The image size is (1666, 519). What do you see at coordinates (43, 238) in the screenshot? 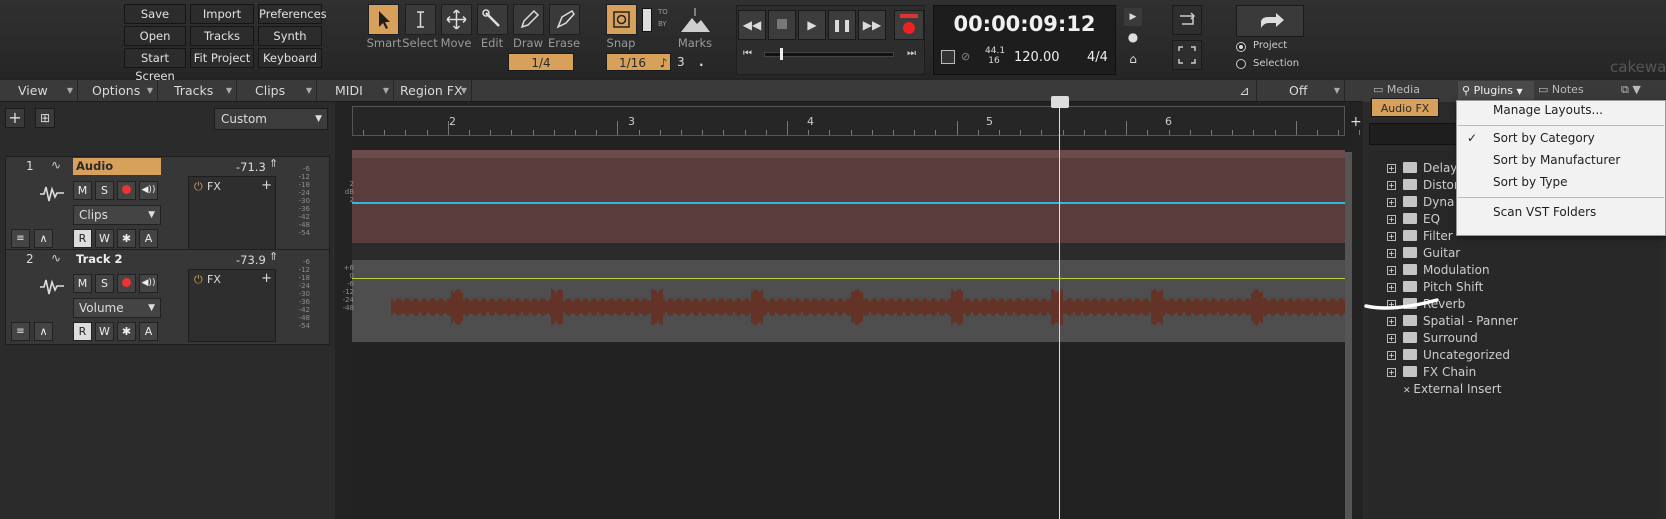
I see `automation-lane-icon: ∧` at bounding box center [43, 238].